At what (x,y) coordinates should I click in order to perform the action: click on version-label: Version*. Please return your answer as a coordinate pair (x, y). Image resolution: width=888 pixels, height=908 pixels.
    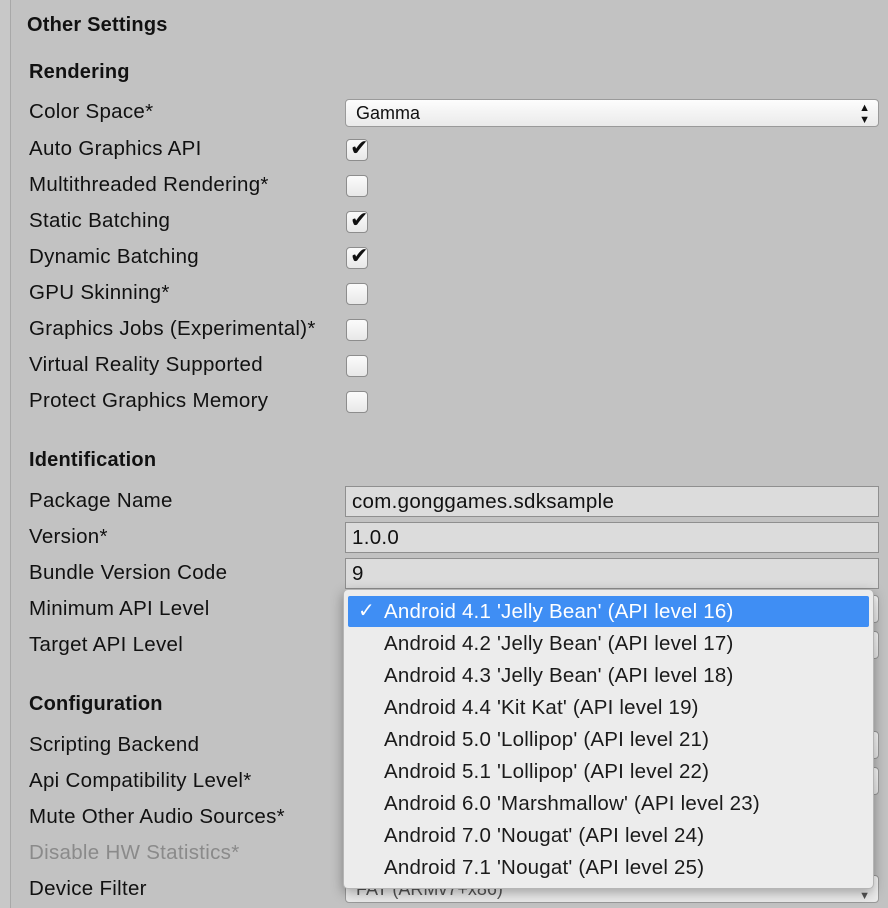
    Looking at the image, I should click on (68, 536).